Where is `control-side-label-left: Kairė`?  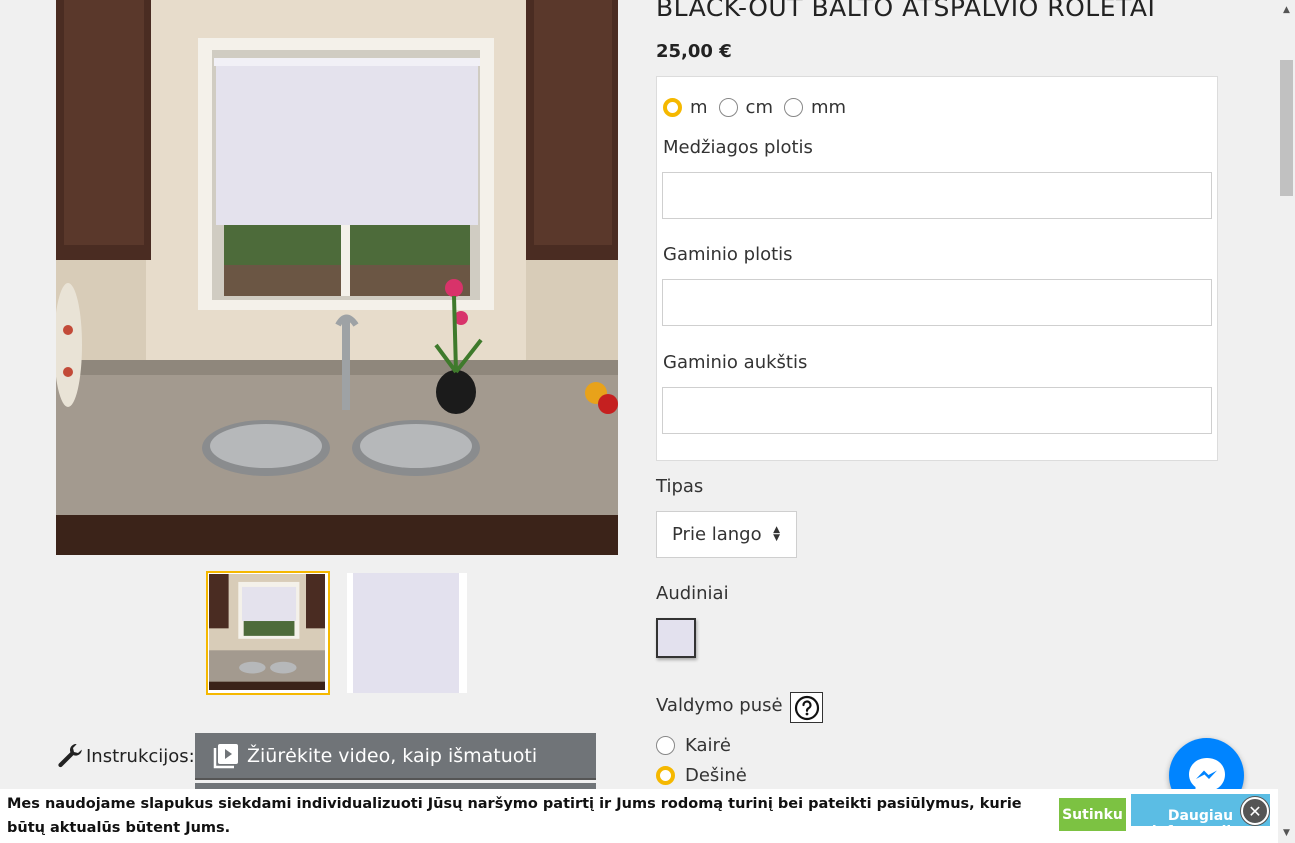
control-side-label-left: Kairė is located at coordinates (708, 745).